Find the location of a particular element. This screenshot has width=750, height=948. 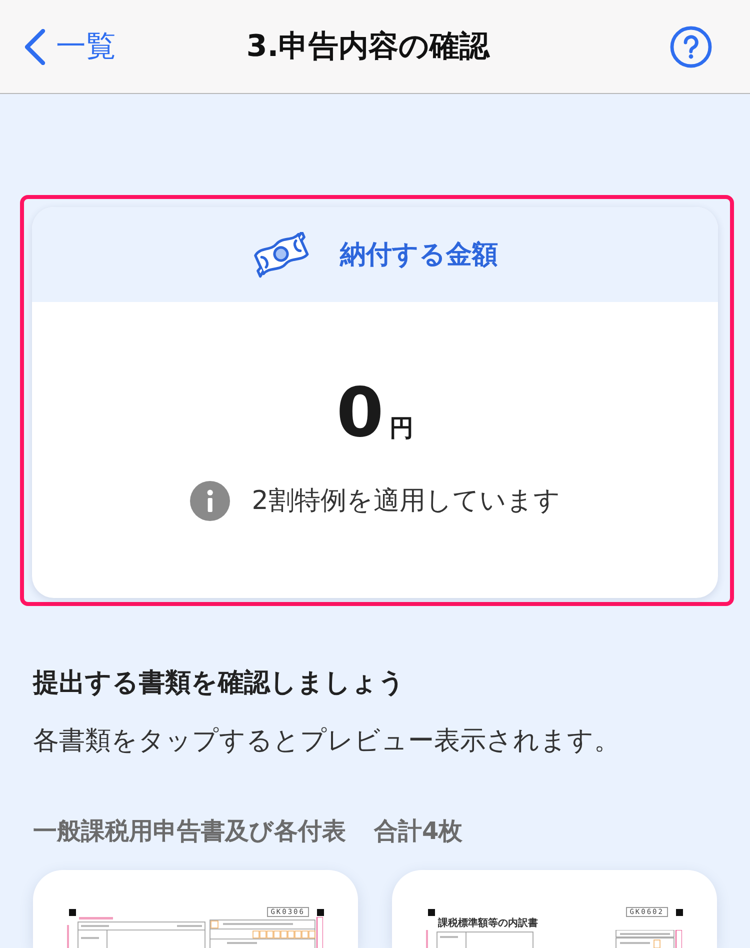

banknote-icon is located at coordinates (281, 255).